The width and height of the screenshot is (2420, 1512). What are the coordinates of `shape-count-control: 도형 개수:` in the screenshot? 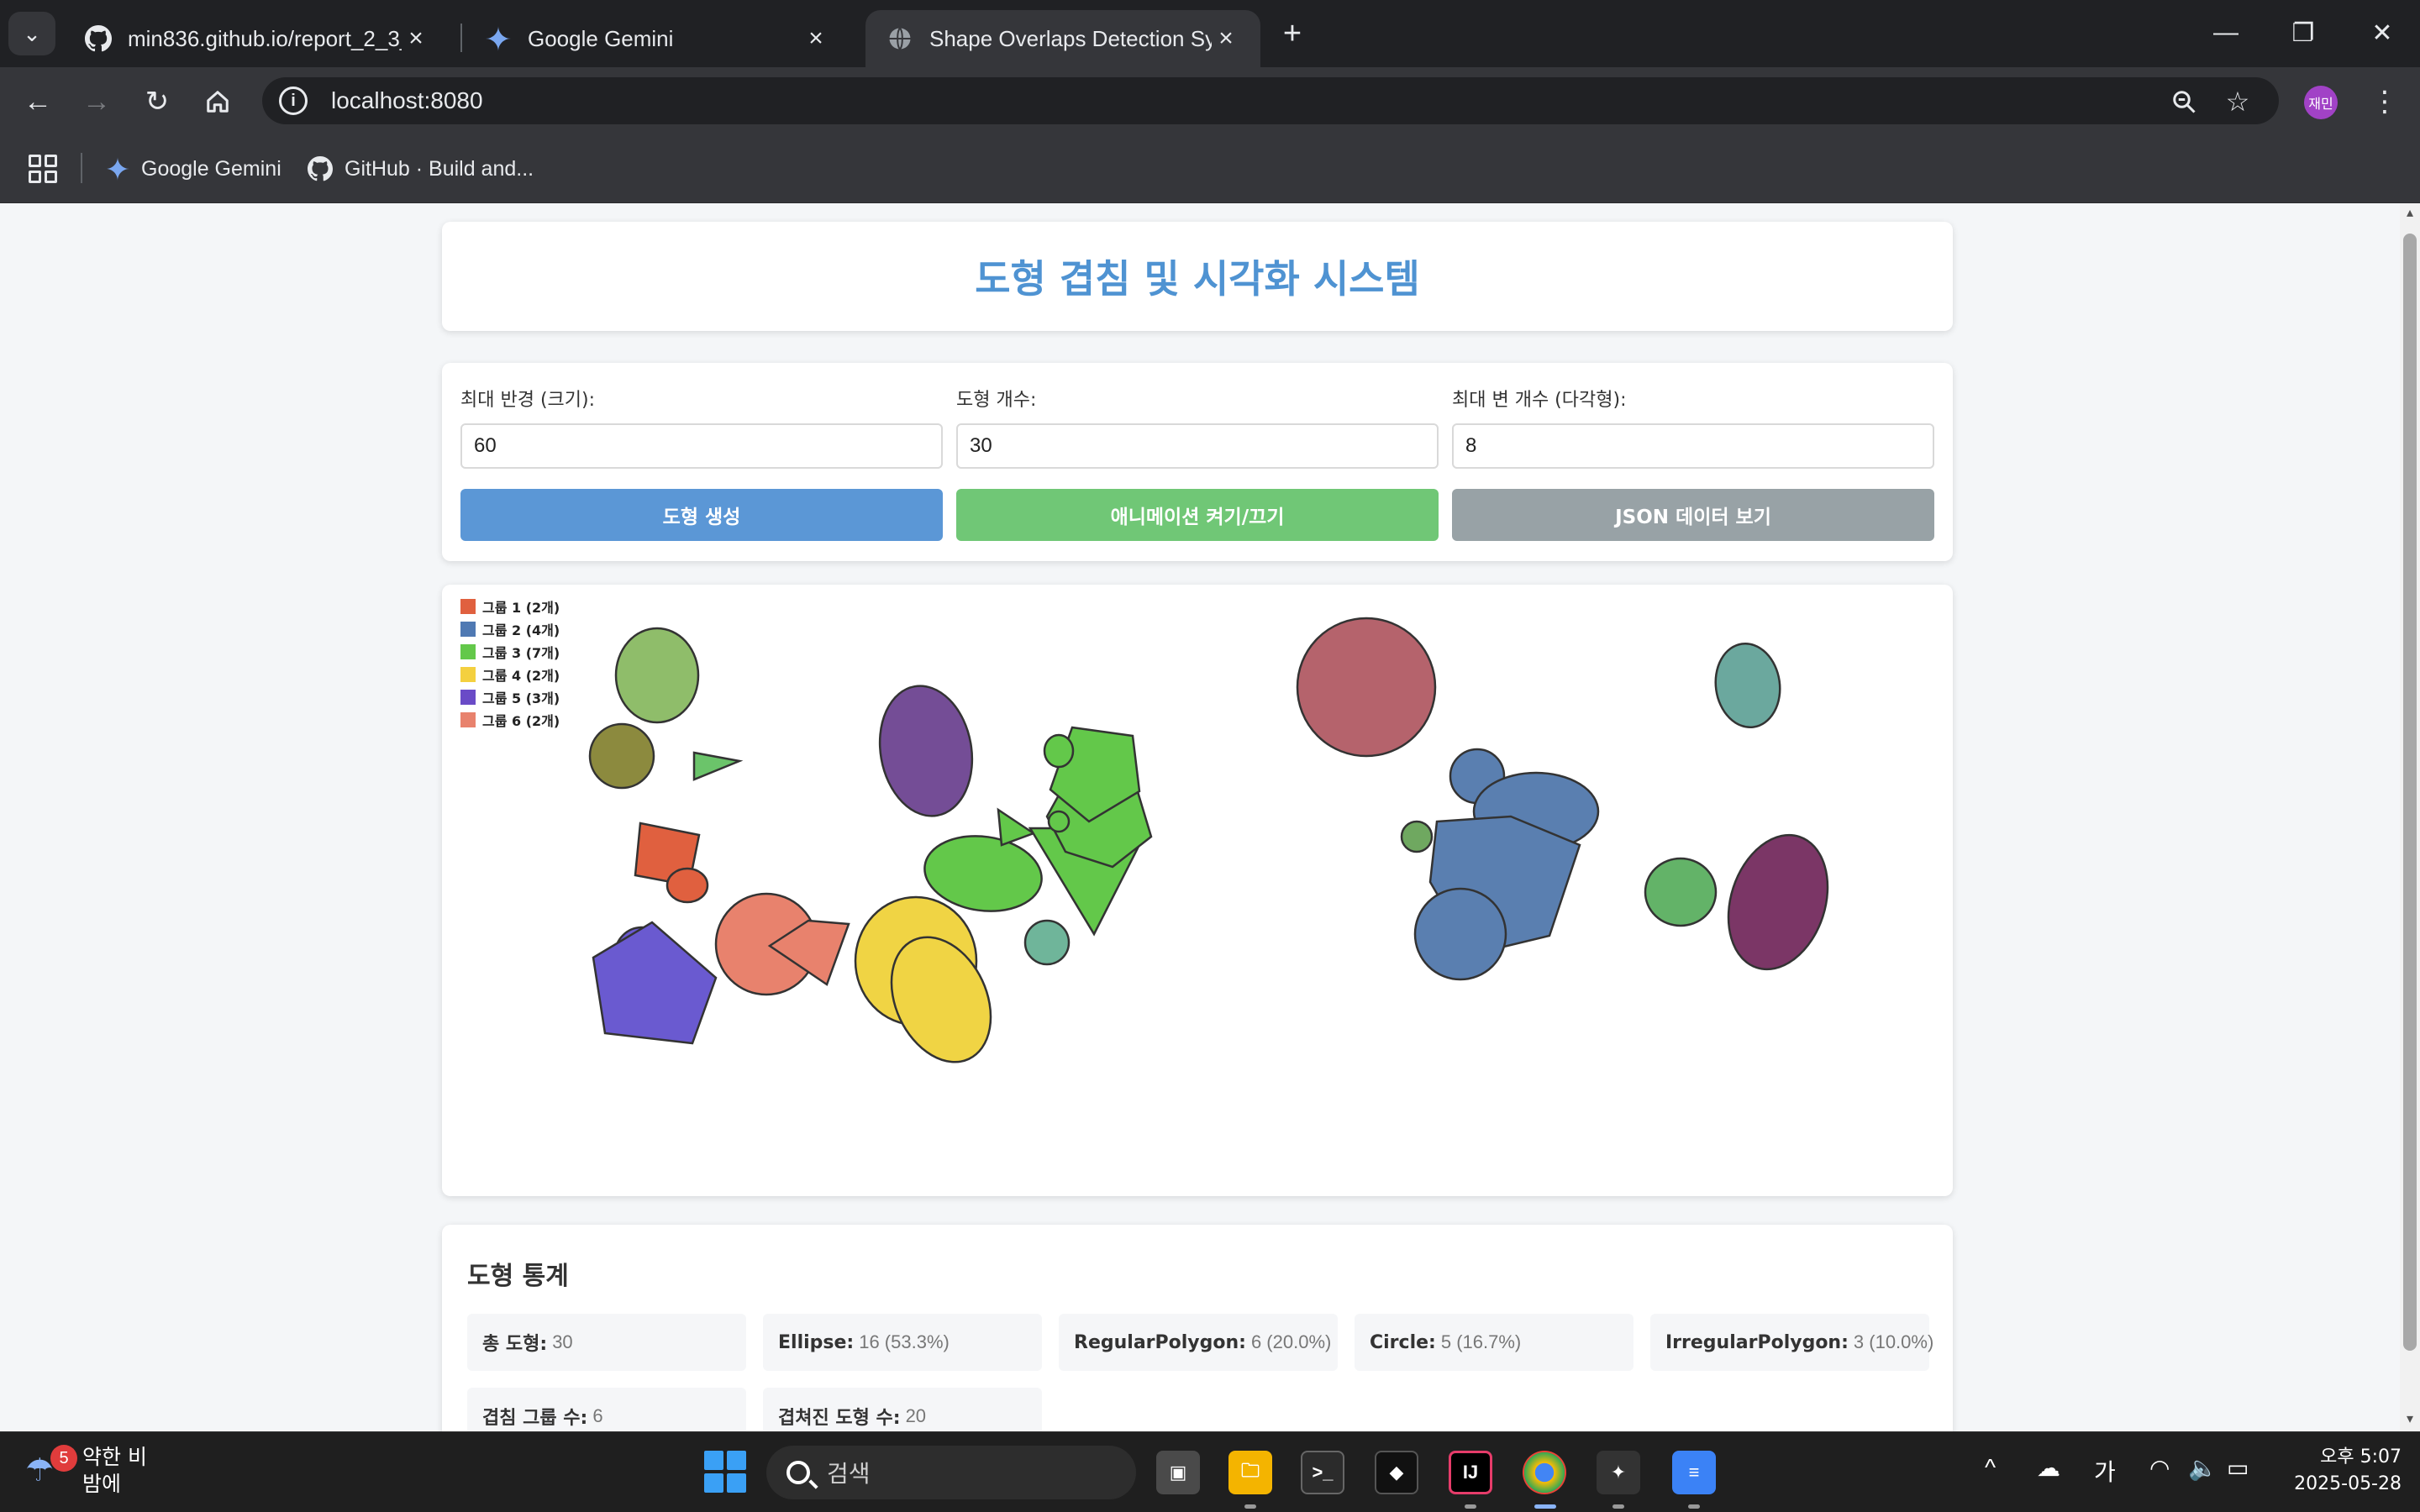 It's located at (1197, 427).